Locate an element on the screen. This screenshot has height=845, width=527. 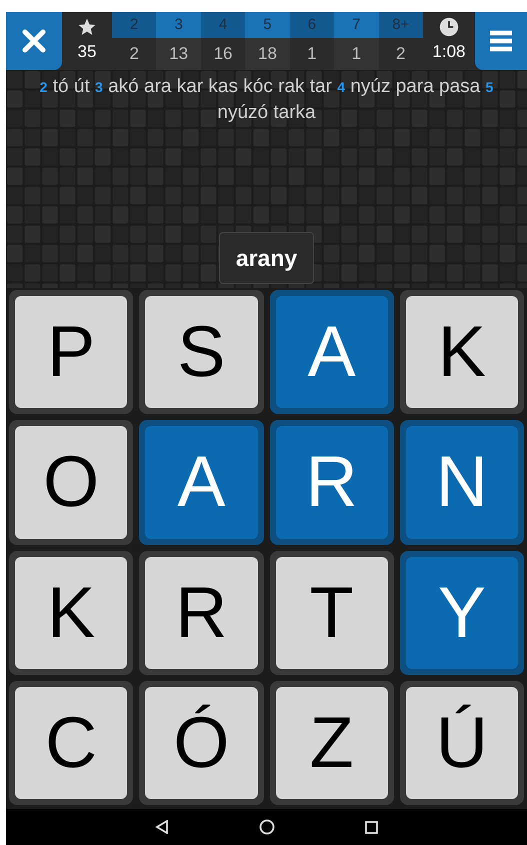
star-icon is located at coordinates (87, 27).